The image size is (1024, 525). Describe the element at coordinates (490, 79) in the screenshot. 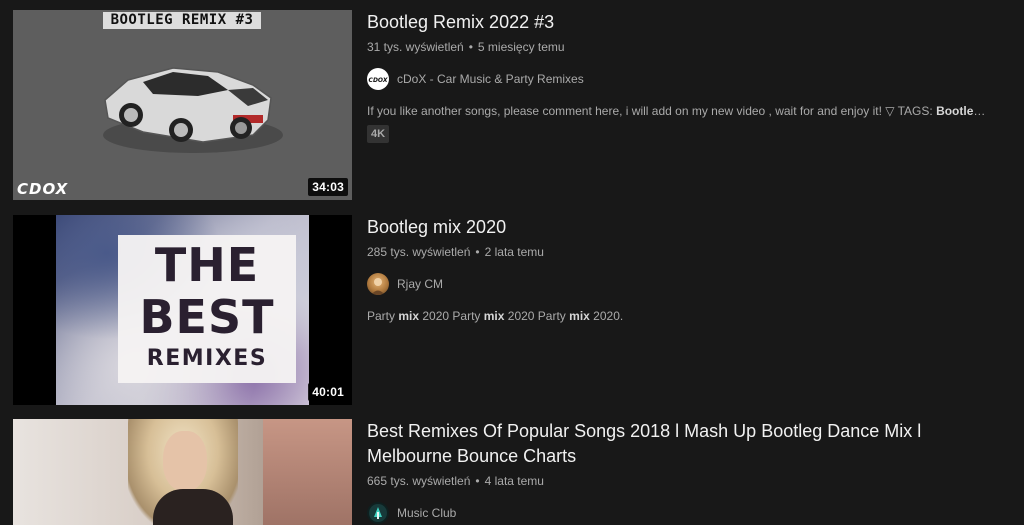

I see `channel-name: cDoX - Car Music & Party Remixes` at that location.